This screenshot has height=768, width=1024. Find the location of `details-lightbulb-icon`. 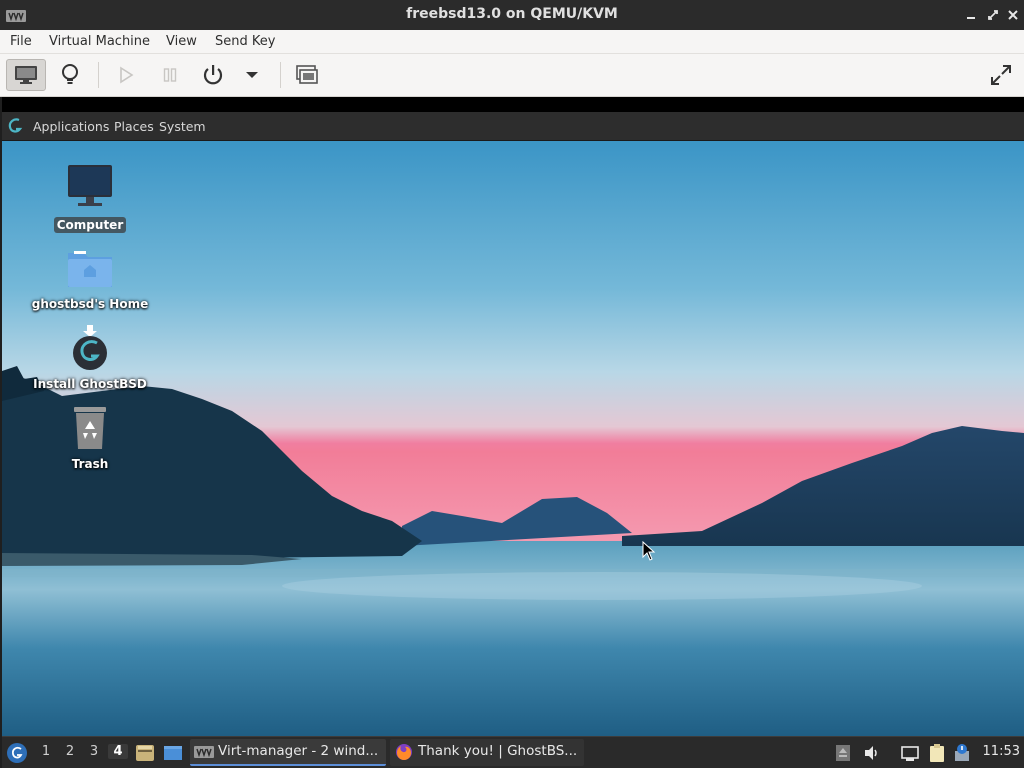

details-lightbulb-icon is located at coordinates (70, 74).